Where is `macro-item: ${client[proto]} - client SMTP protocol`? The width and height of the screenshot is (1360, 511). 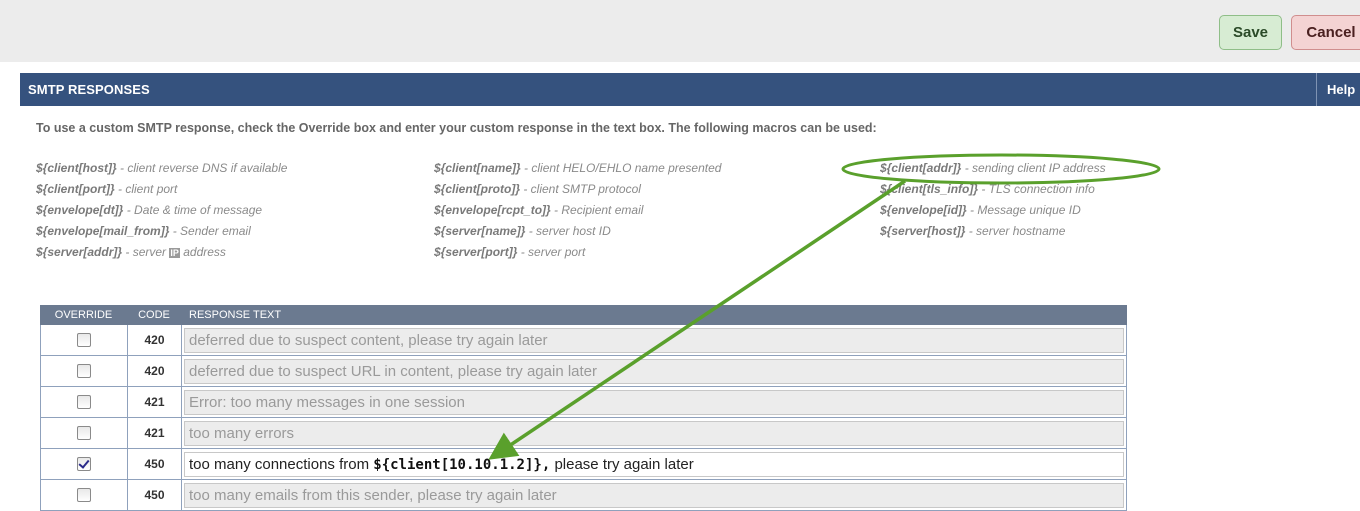
macro-item: ${client[proto]} - client SMTP protocol is located at coordinates (537, 189).